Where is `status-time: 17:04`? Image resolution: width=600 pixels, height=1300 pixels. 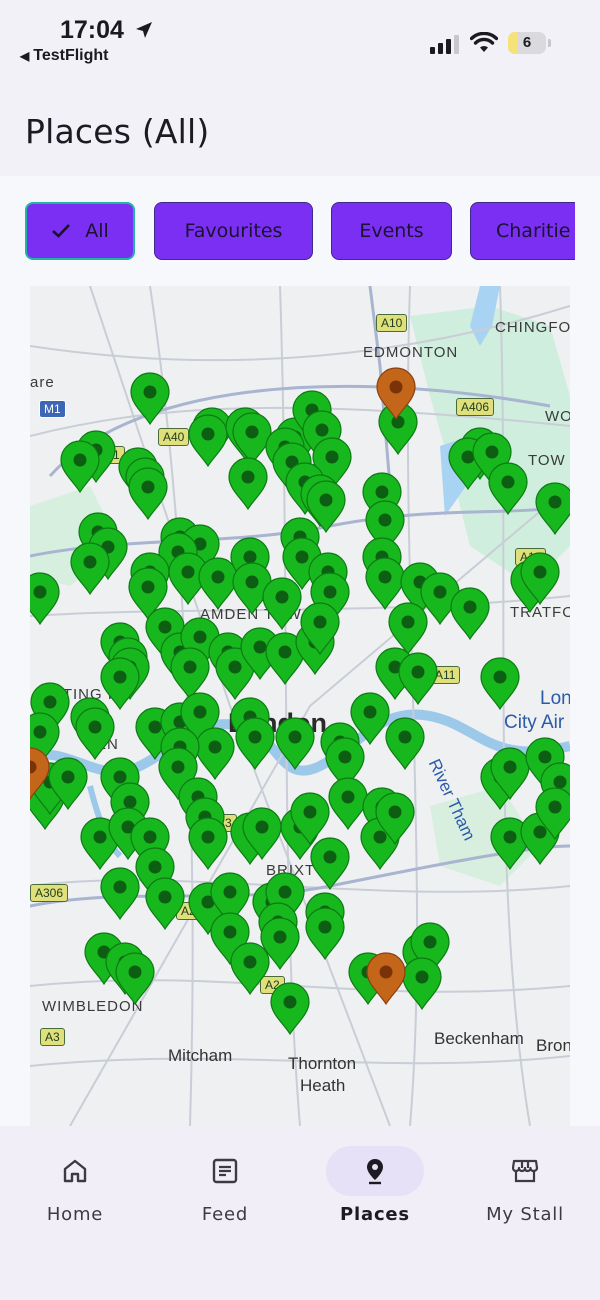 status-time: 17:04 is located at coordinates (92, 30).